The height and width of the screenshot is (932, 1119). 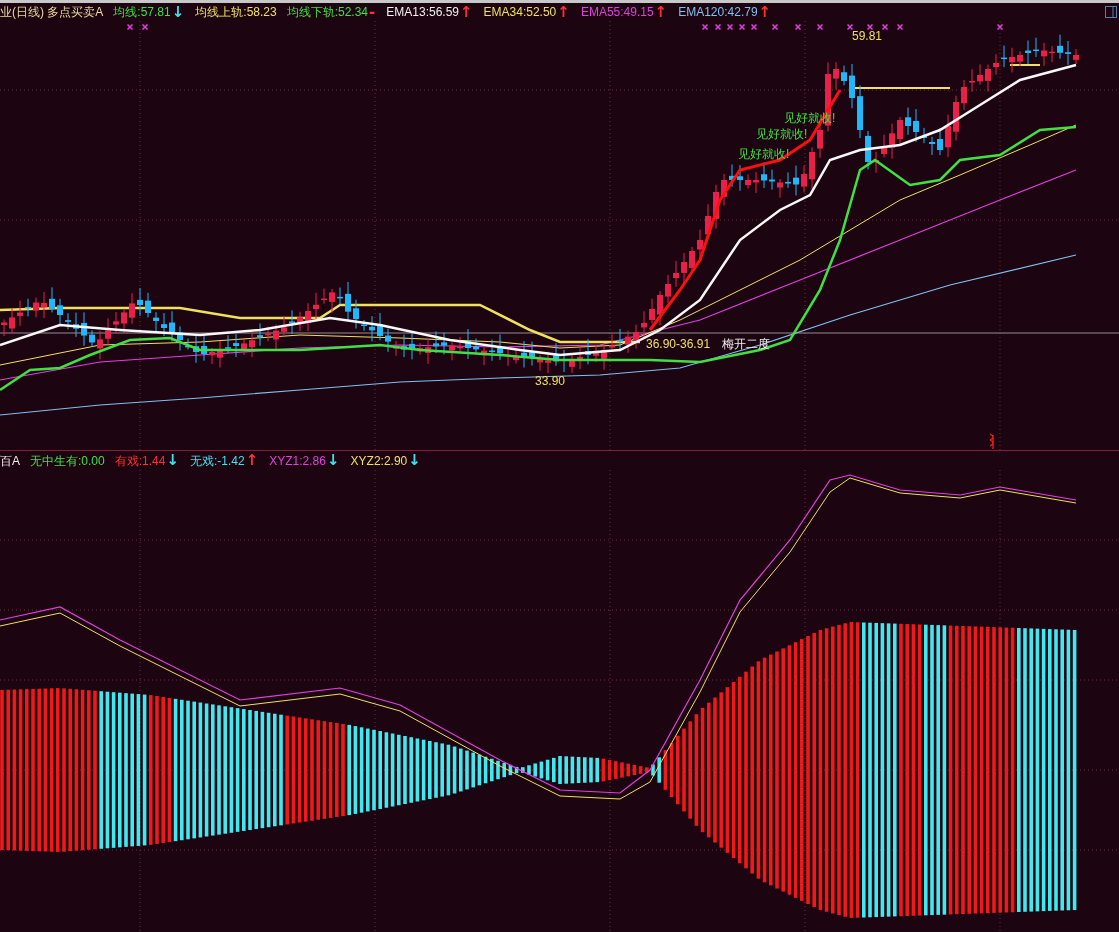 I want to click on legend-label: XYZ1:2.86, so click(x=297, y=461).